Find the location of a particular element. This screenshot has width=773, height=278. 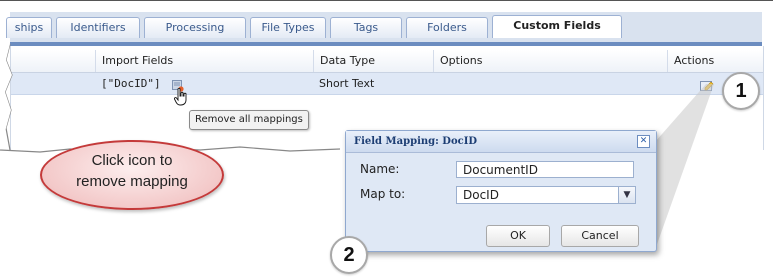

step-badge-2: 2 is located at coordinates (349, 255).